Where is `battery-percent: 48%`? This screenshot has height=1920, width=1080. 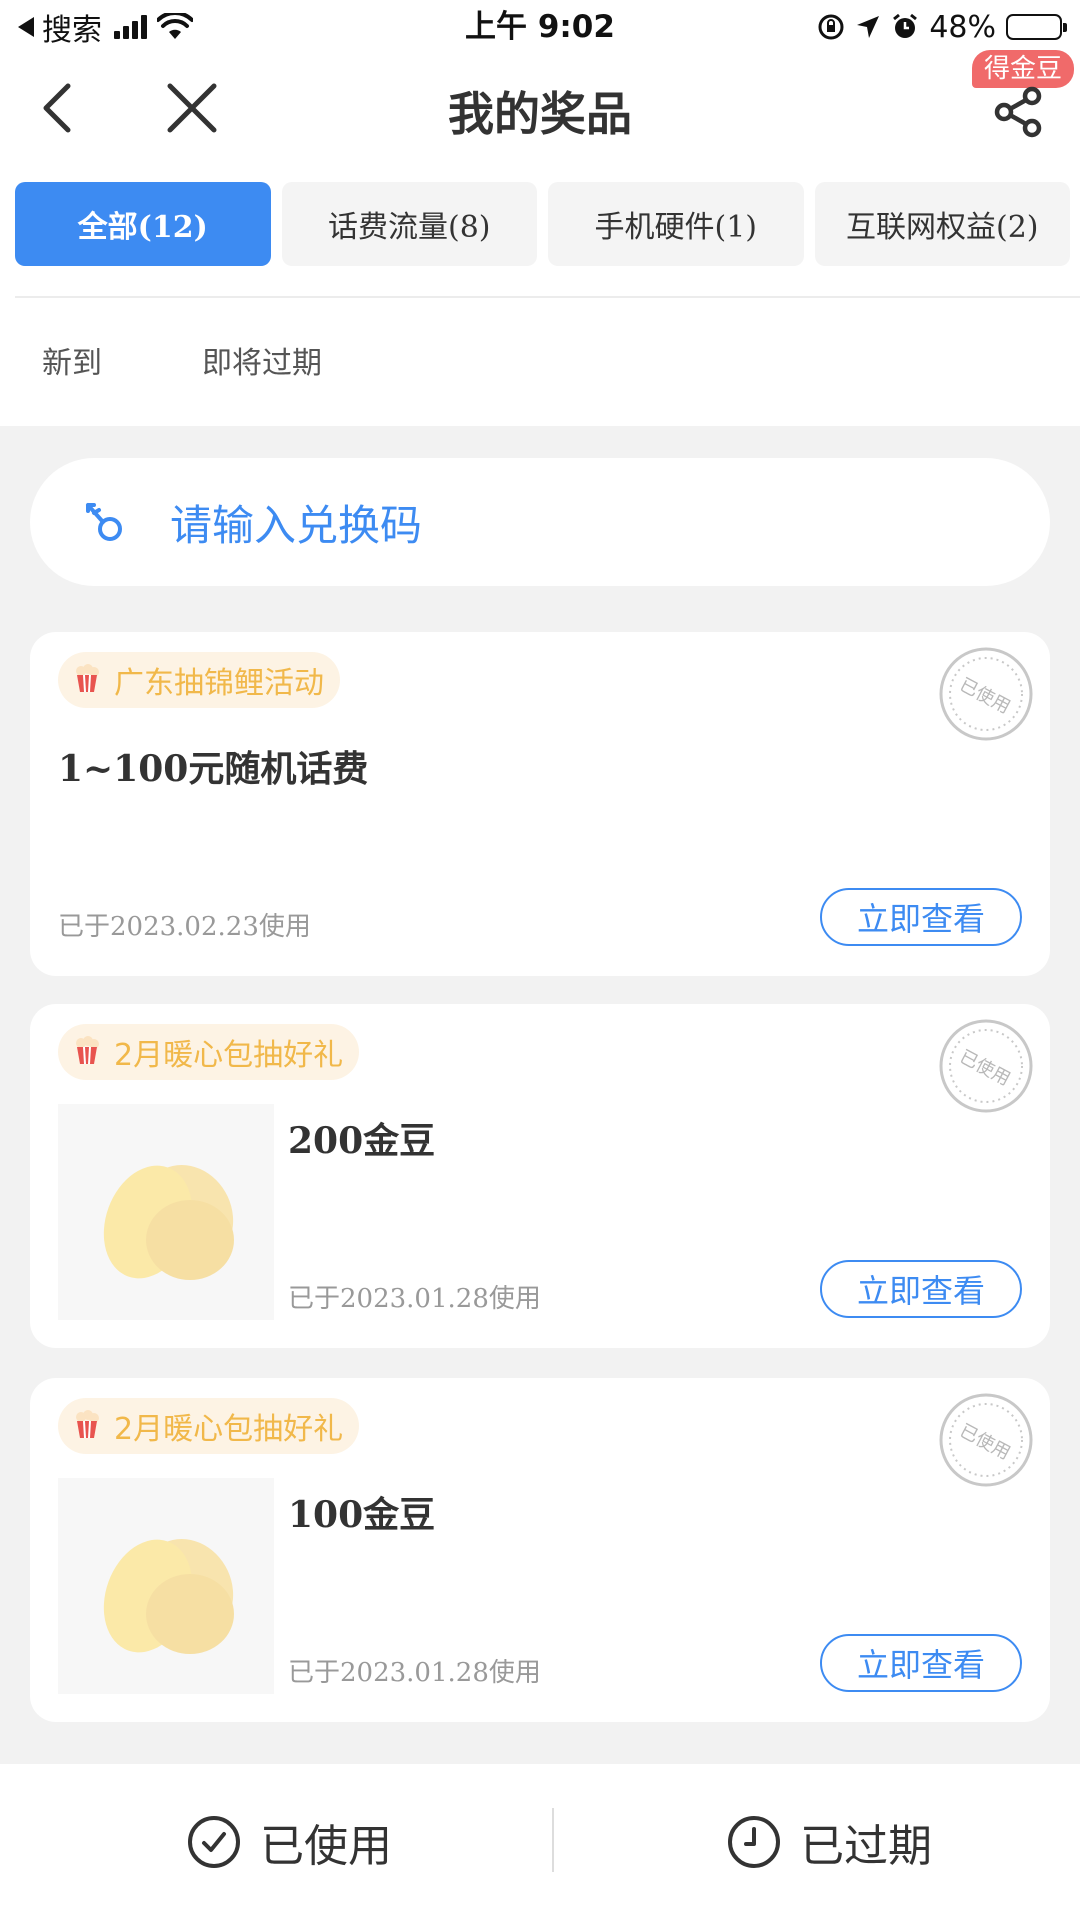 battery-percent: 48% is located at coordinates (962, 27).